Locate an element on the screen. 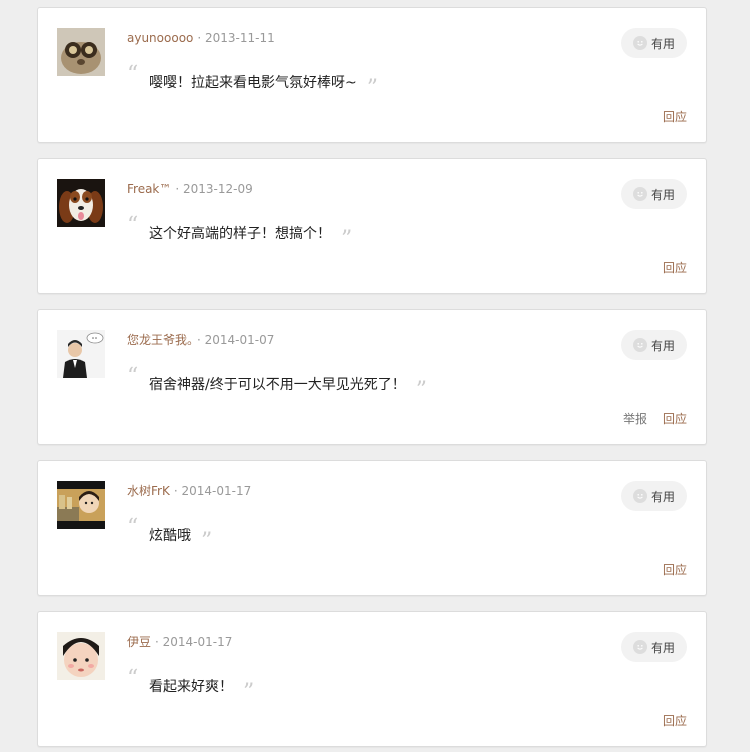  comment-text: 看起来好爽！ ” is located at coordinates (201, 689).